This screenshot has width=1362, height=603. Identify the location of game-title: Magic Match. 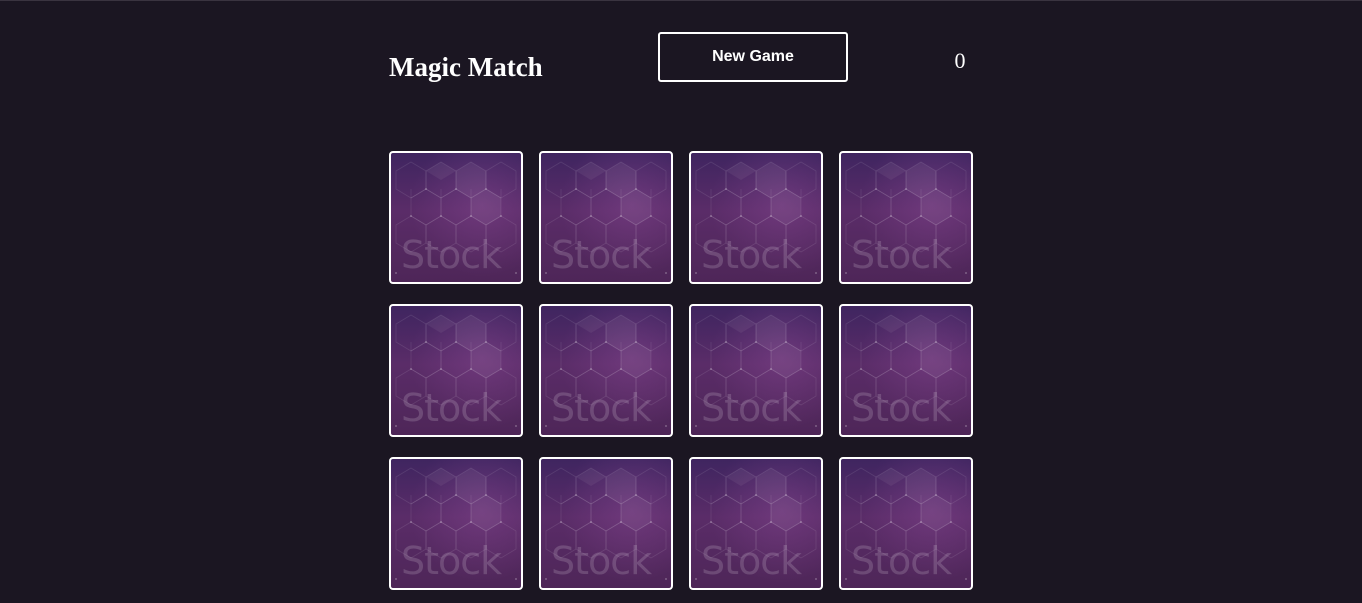
(466, 67).